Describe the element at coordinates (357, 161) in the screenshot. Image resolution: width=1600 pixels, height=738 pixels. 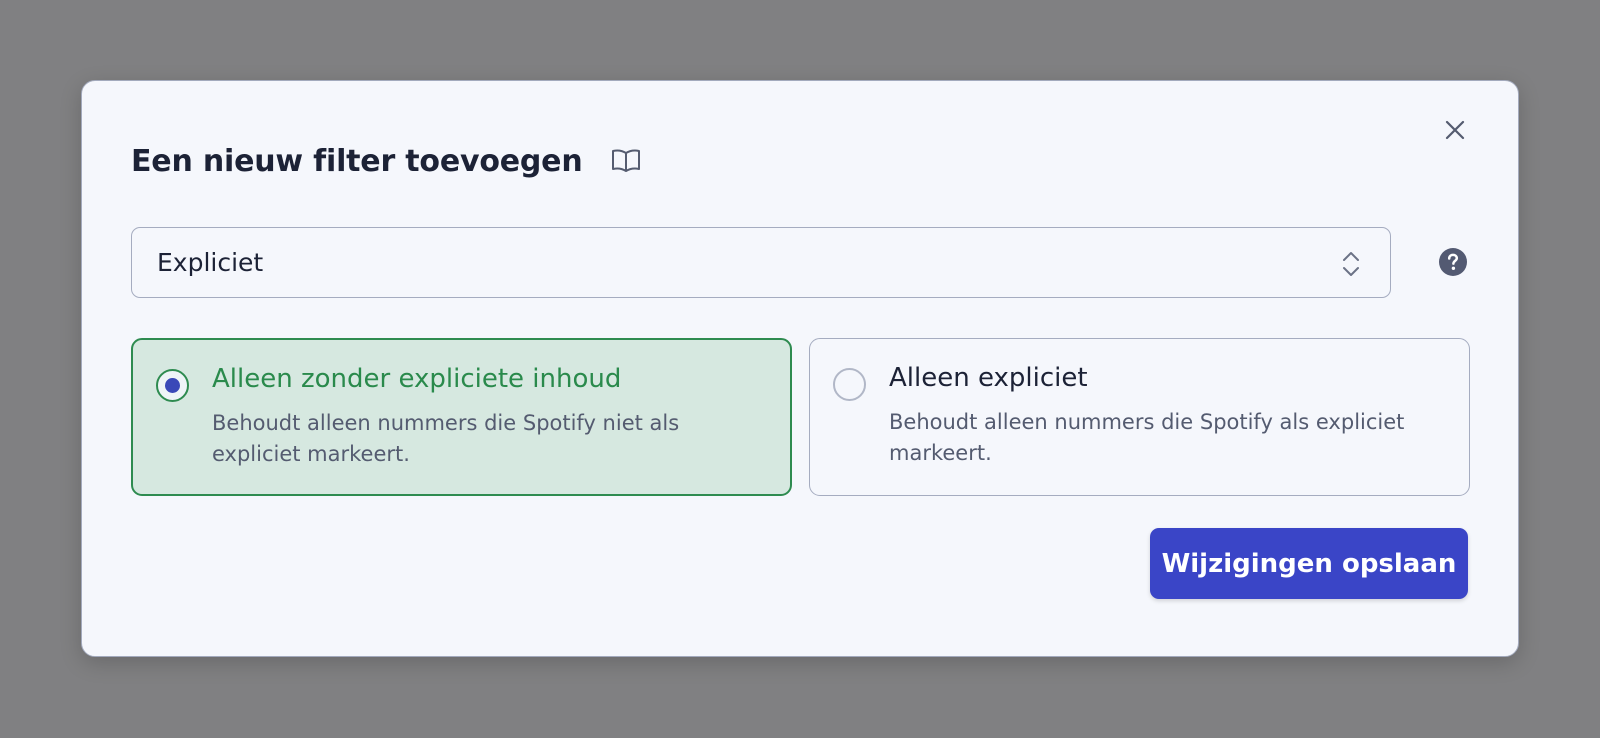
I see `dialog-title: Een nieuw filter toevoegen` at that location.